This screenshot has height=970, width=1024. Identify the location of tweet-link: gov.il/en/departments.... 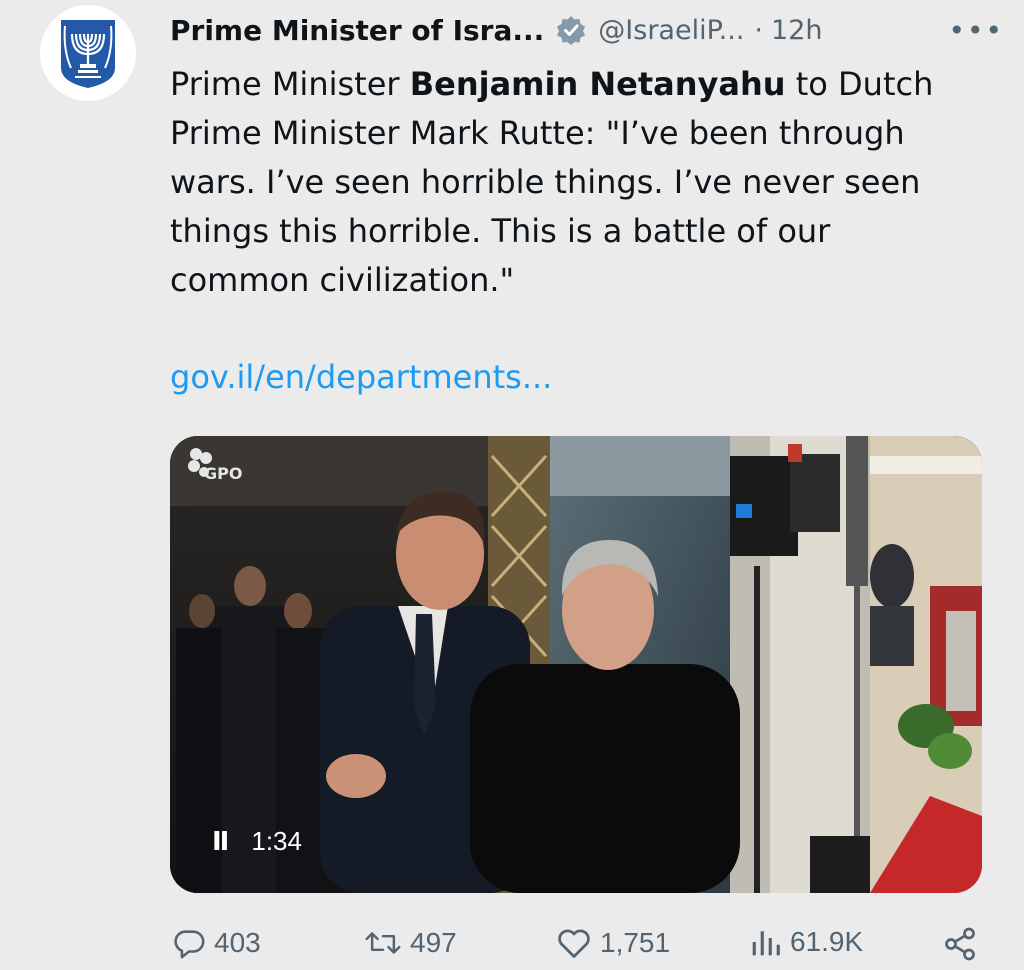
(361, 377).